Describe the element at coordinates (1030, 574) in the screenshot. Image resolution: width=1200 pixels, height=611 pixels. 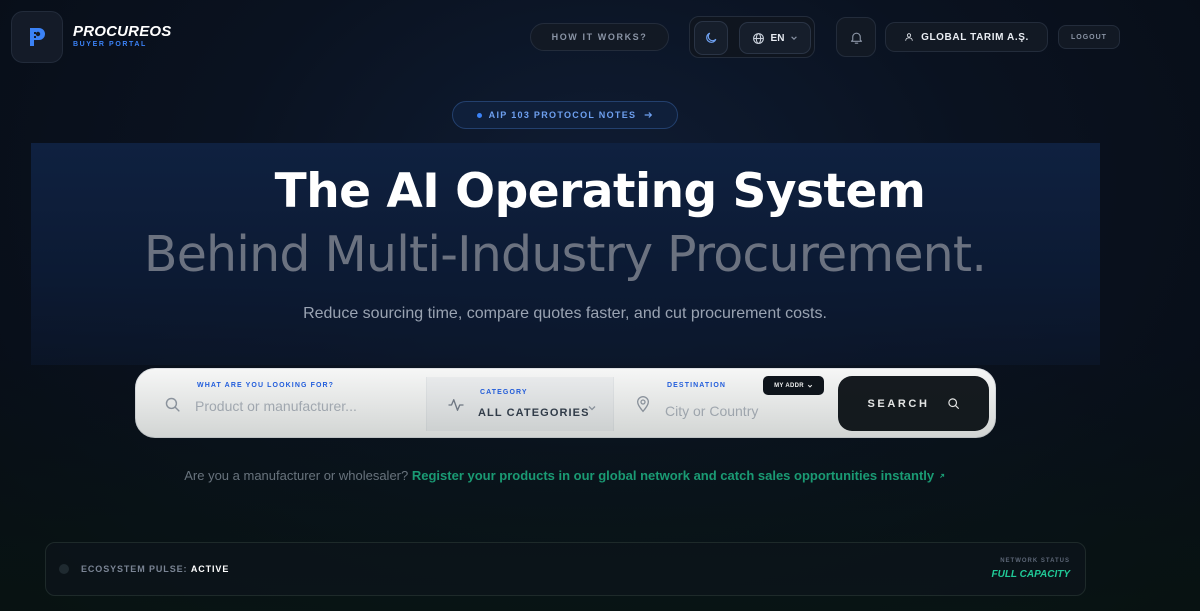
I see `network-status-value: FULL CAPACITY` at that location.